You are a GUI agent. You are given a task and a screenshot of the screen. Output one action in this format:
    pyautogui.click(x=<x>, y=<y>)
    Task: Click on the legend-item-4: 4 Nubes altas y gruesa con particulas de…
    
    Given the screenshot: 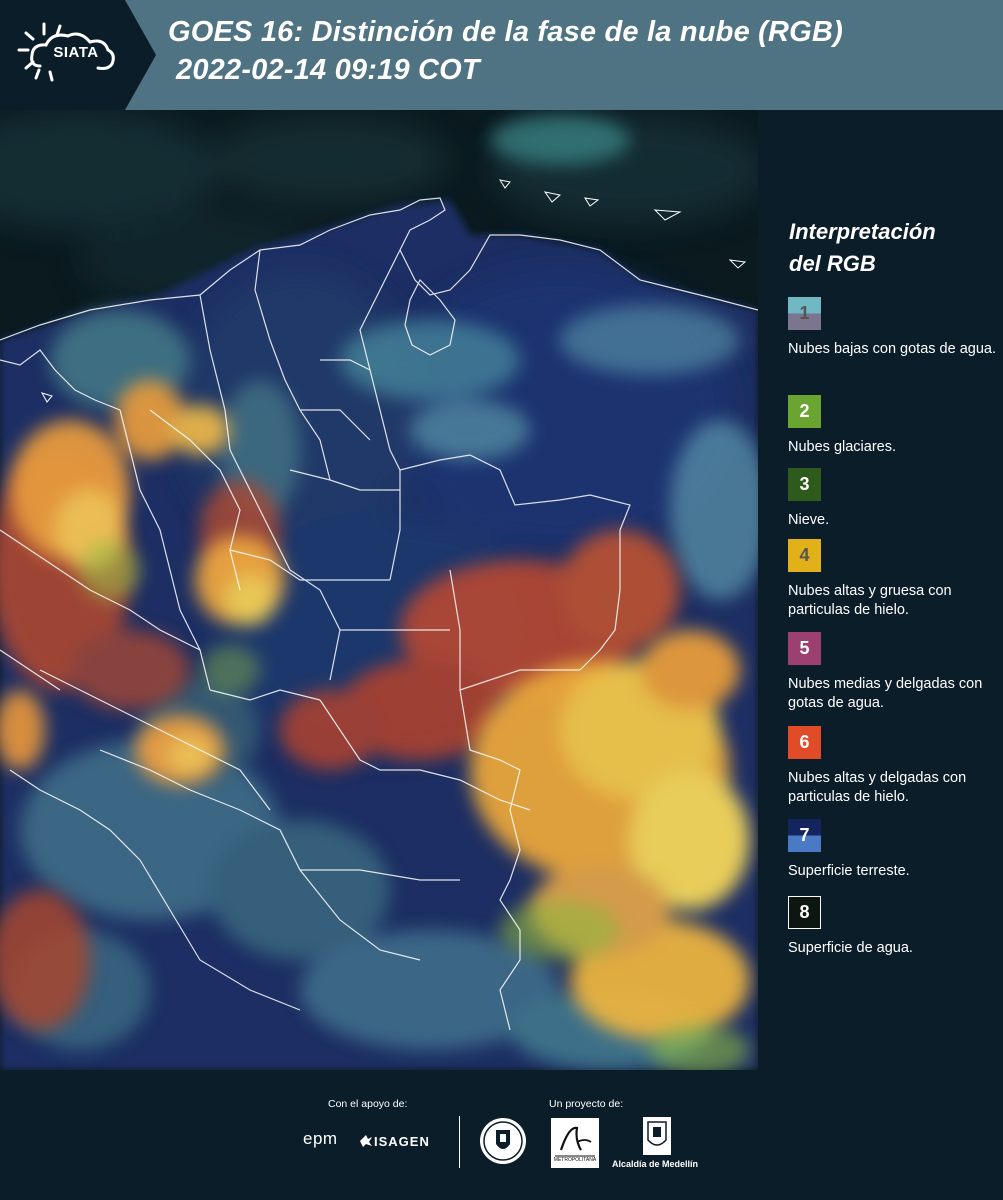 What is the action you would take?
    pyautogui.click(x=895, y=579)
    